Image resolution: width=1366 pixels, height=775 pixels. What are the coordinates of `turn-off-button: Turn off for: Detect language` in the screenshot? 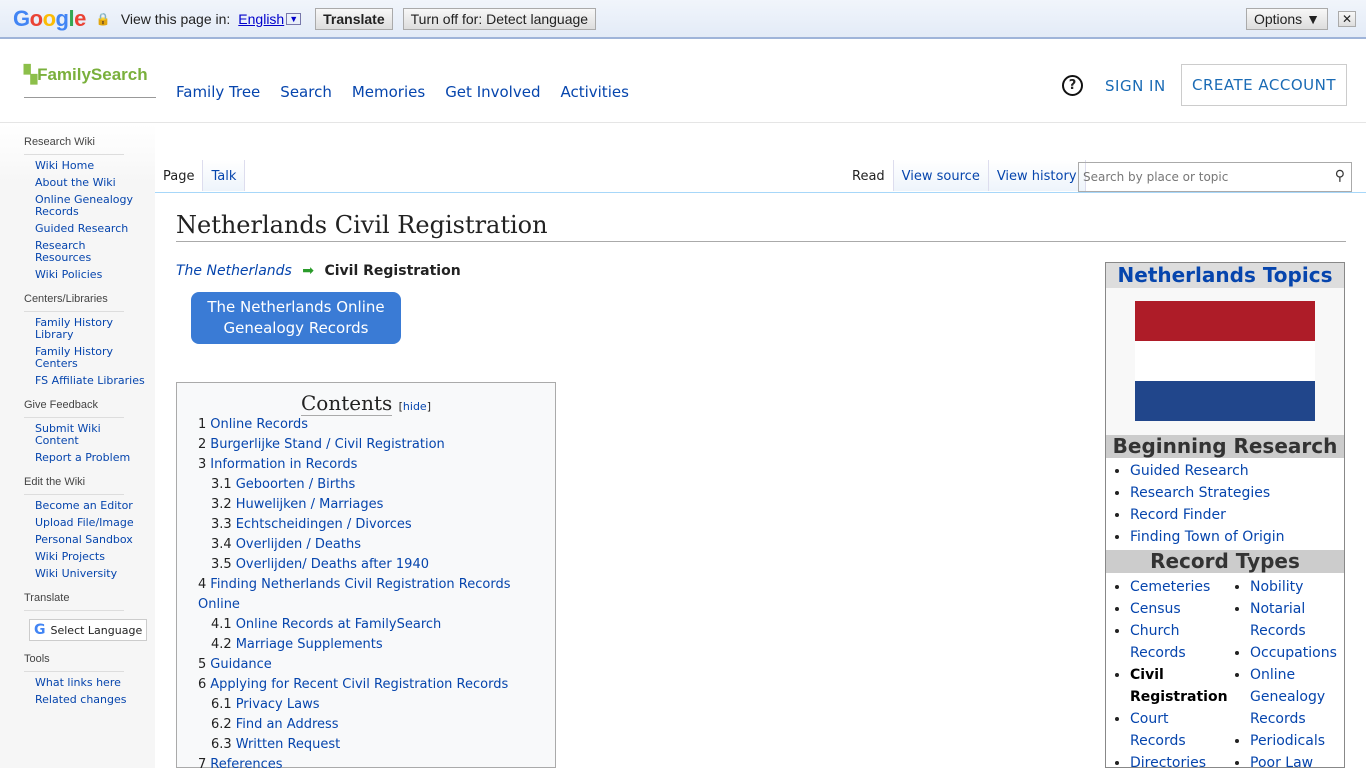 It's located at (499, 18).